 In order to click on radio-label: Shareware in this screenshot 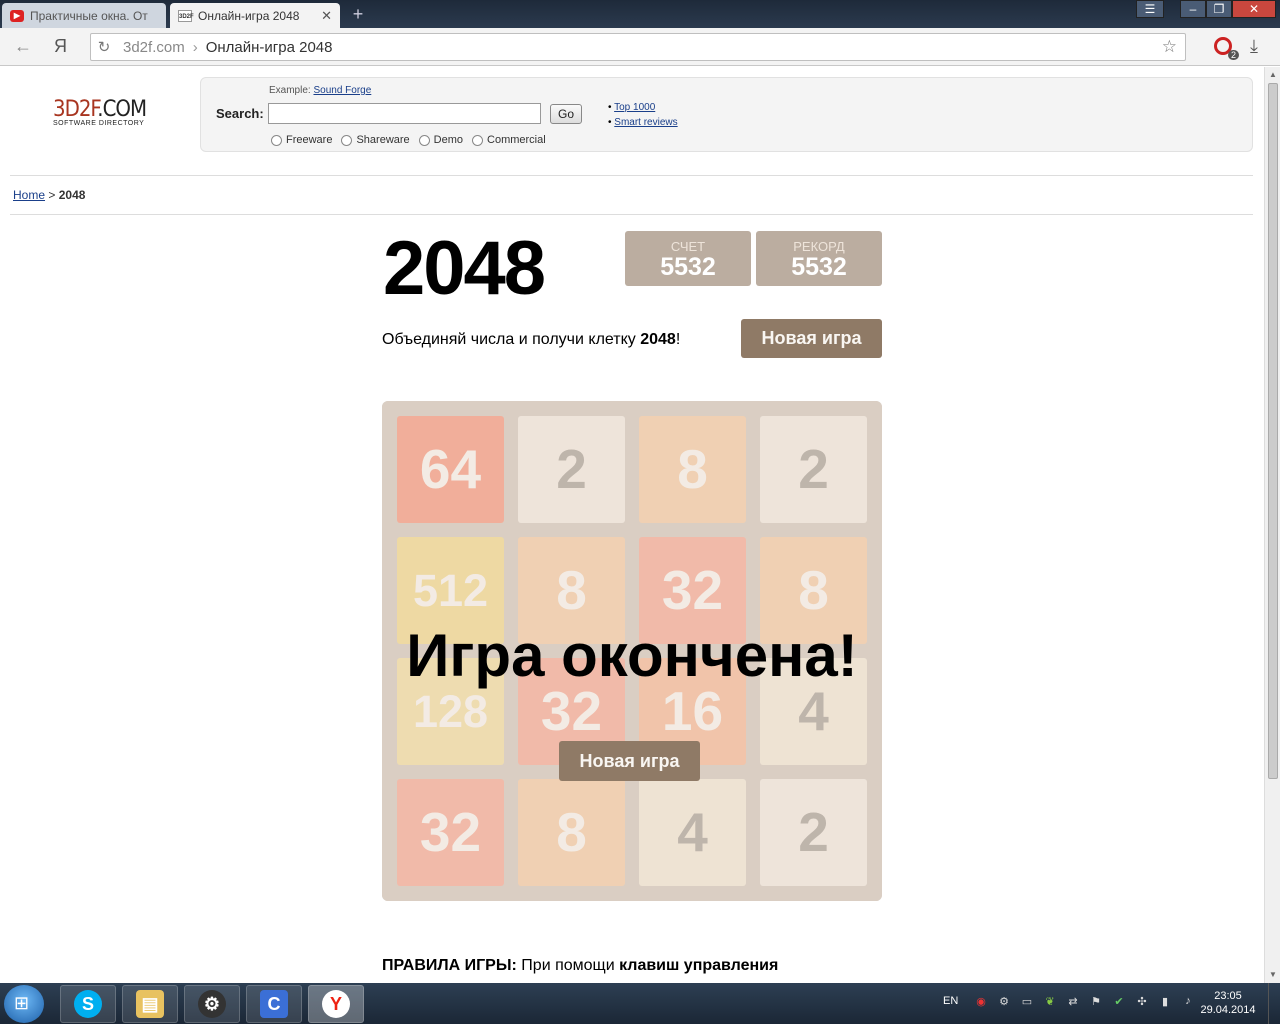, I will do `click(383, 140)`.